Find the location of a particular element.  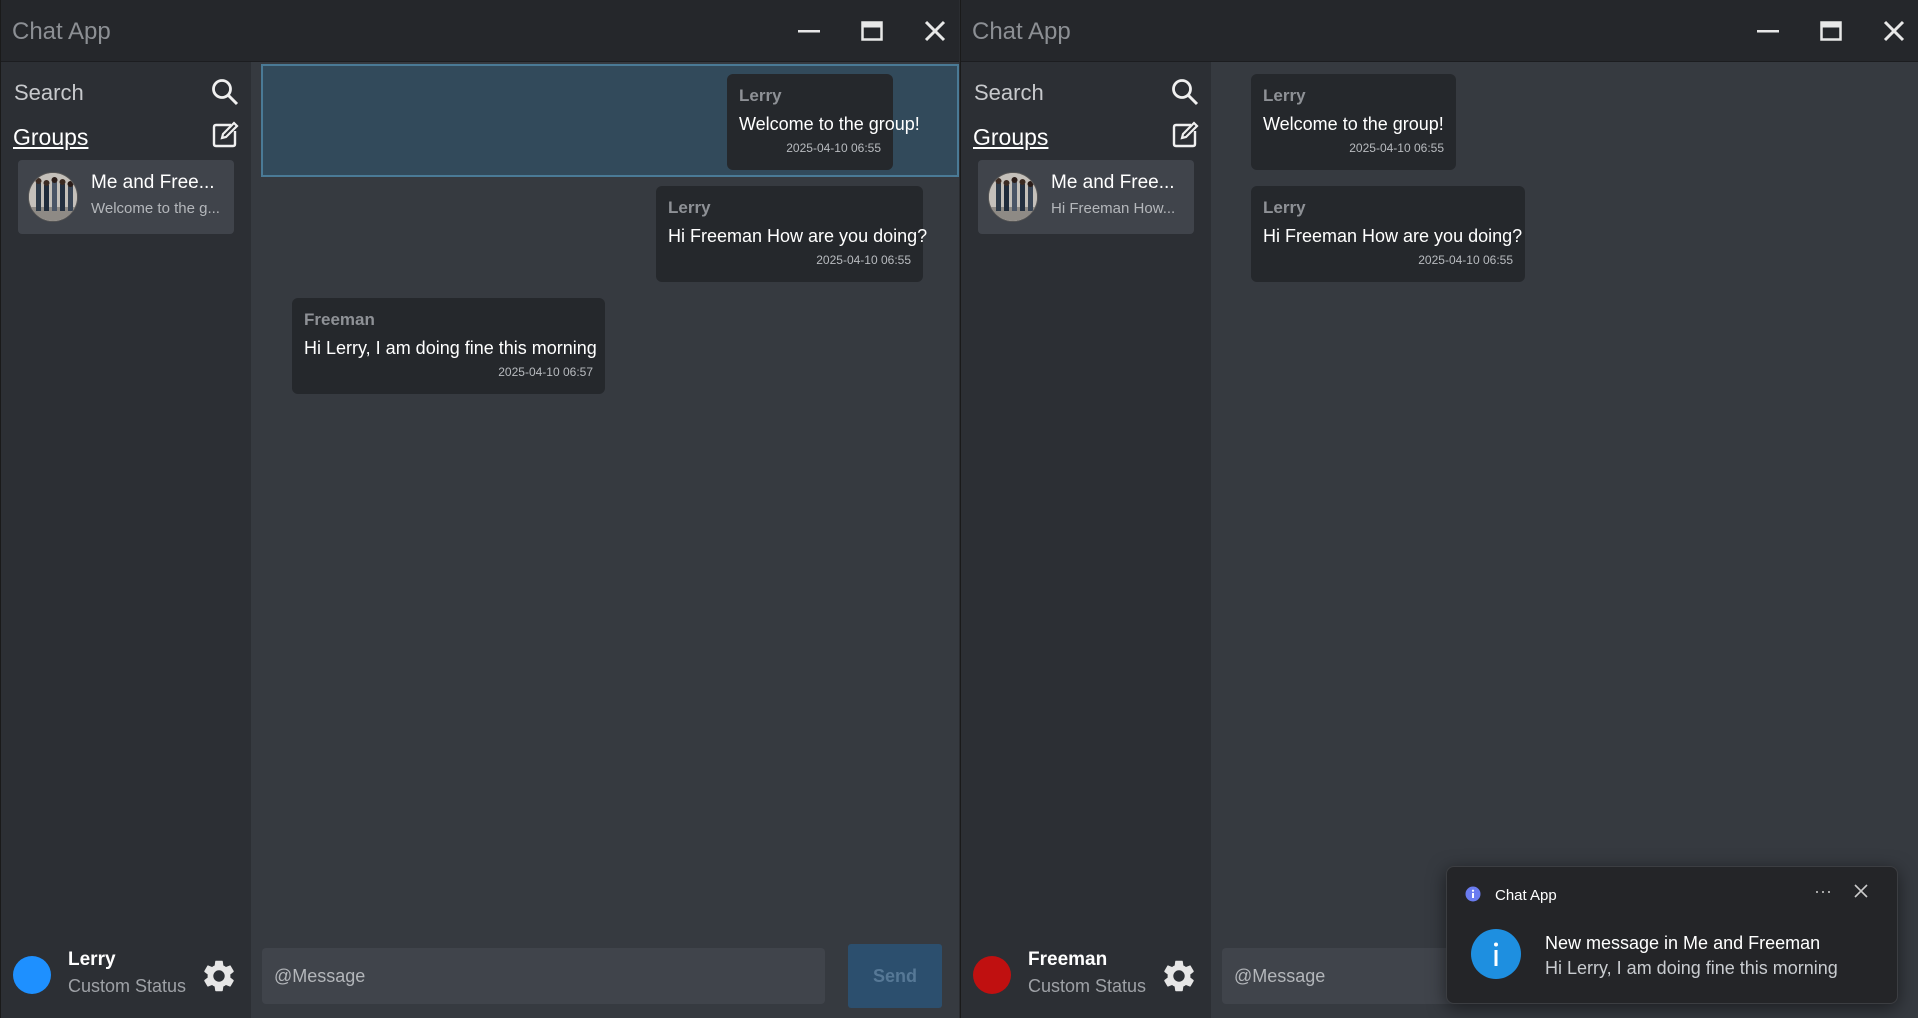

info-icon is located at coordinates (1473, 894).